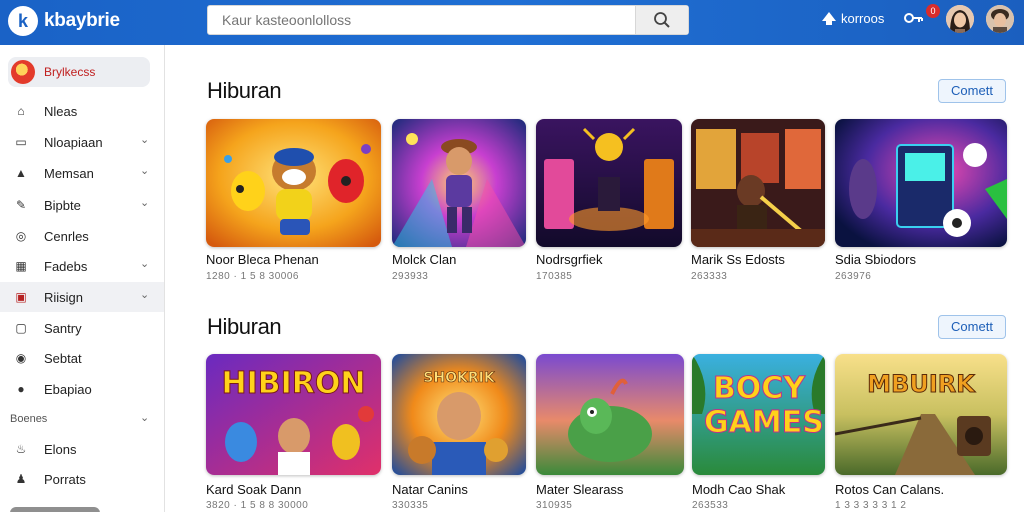  I want to click on game-meta: 263976, so click(853, 276).